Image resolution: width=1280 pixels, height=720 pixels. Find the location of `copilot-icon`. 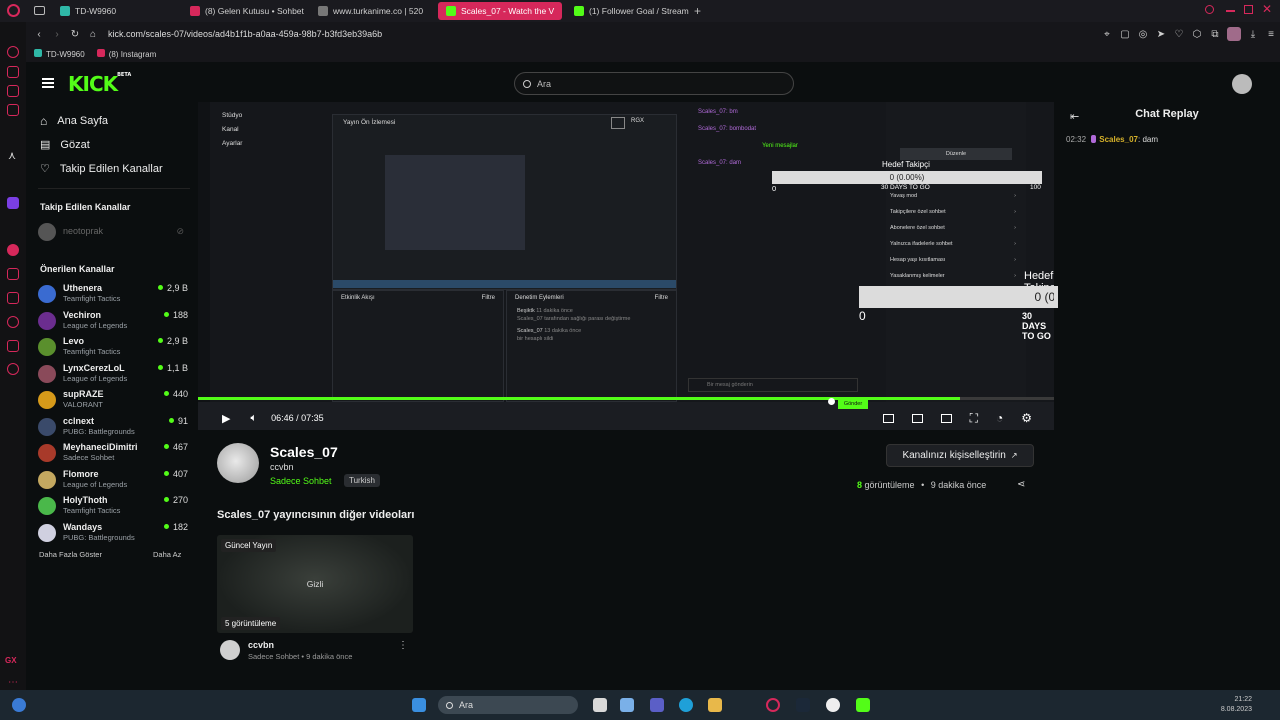

copilot-icon is located at coordinates (627, 705).